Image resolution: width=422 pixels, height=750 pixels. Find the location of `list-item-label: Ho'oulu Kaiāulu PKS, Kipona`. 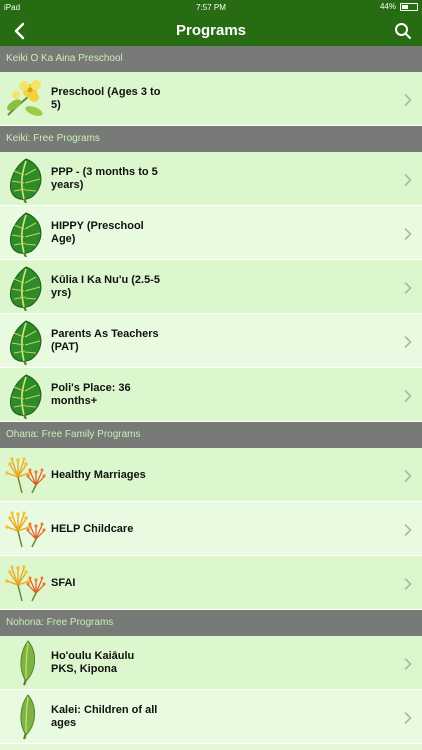

list-item-label: Ho'oulu Kaiāulu PKS, Kipona is located at coordinates (93, 662).